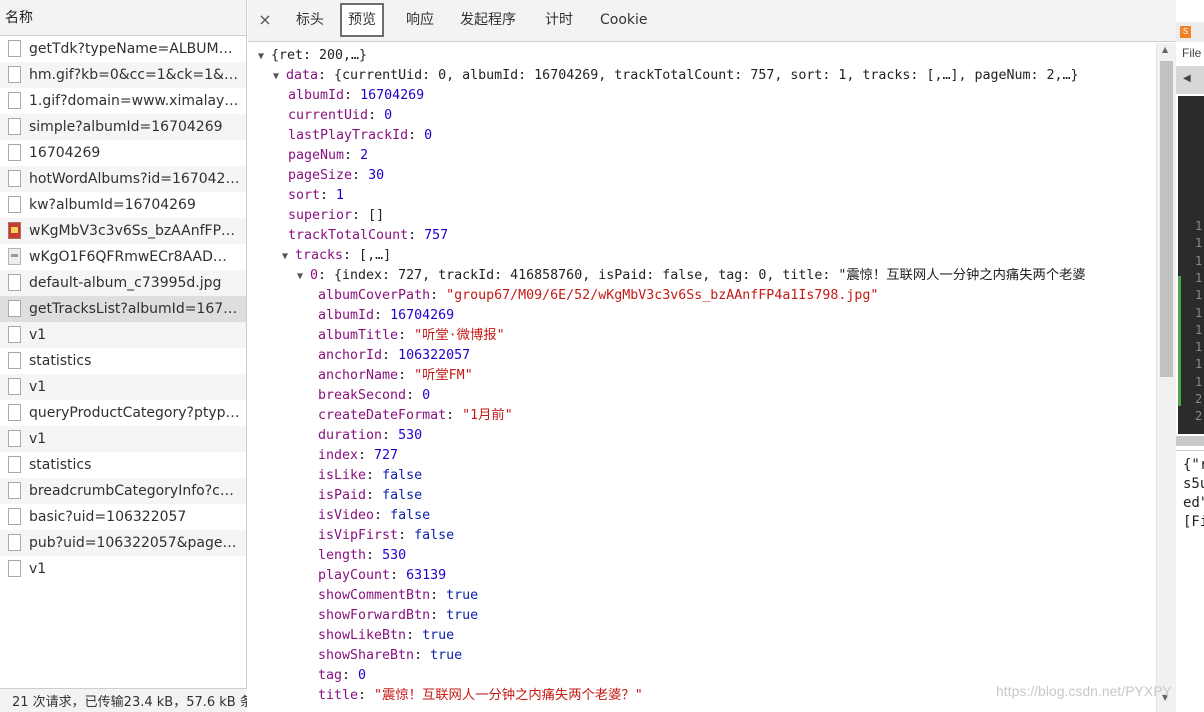  Describe the element at coordinates (112, 205) in the screenshot. I see `request-name: kw?albumId=16704269` at that location.